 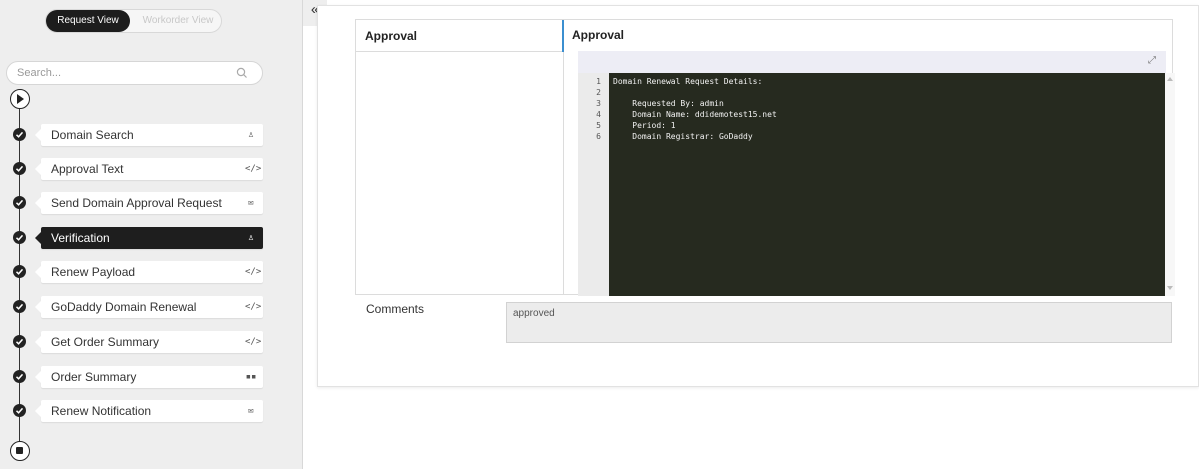 I want to click on play-icon, so click(x=20, y=99).